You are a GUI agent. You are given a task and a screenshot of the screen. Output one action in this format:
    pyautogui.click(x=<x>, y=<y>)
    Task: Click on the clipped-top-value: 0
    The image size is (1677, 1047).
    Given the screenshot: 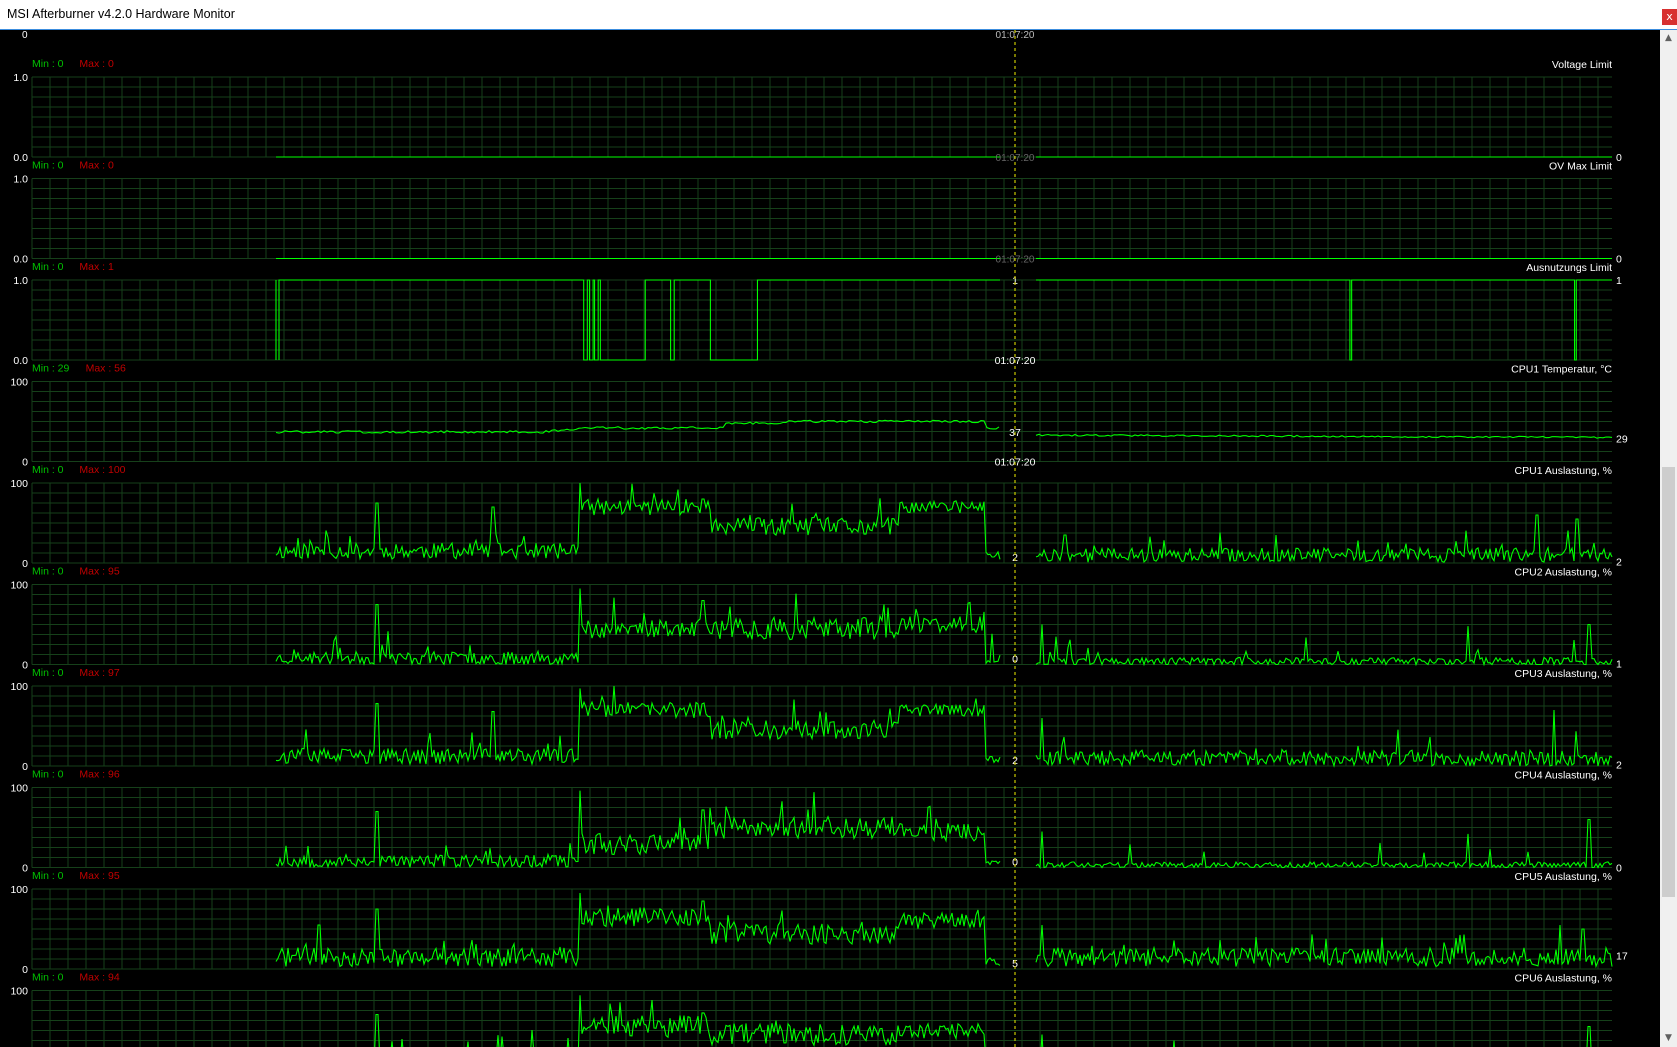 What is the action you would take?
    pyautogui.click(x=25, y=35)
    